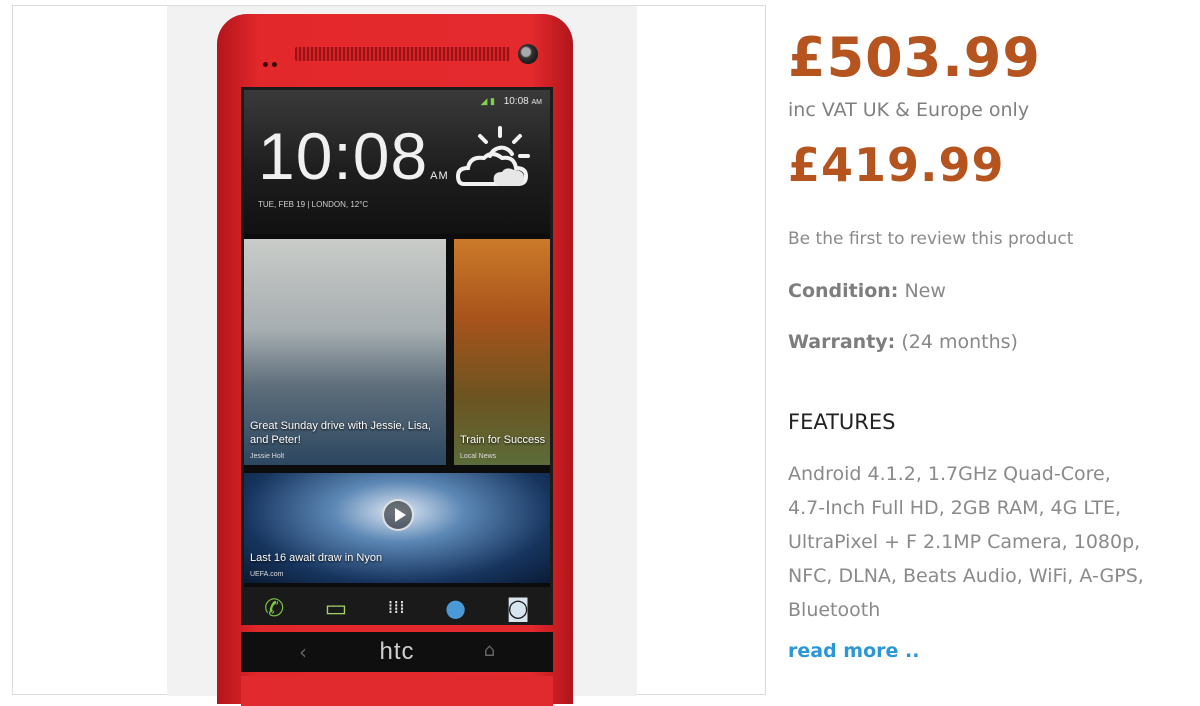 Image resolution: width=1200 pixels, height=706 pixels. I want to click on messages-icon: ▭, so click(336, 608).